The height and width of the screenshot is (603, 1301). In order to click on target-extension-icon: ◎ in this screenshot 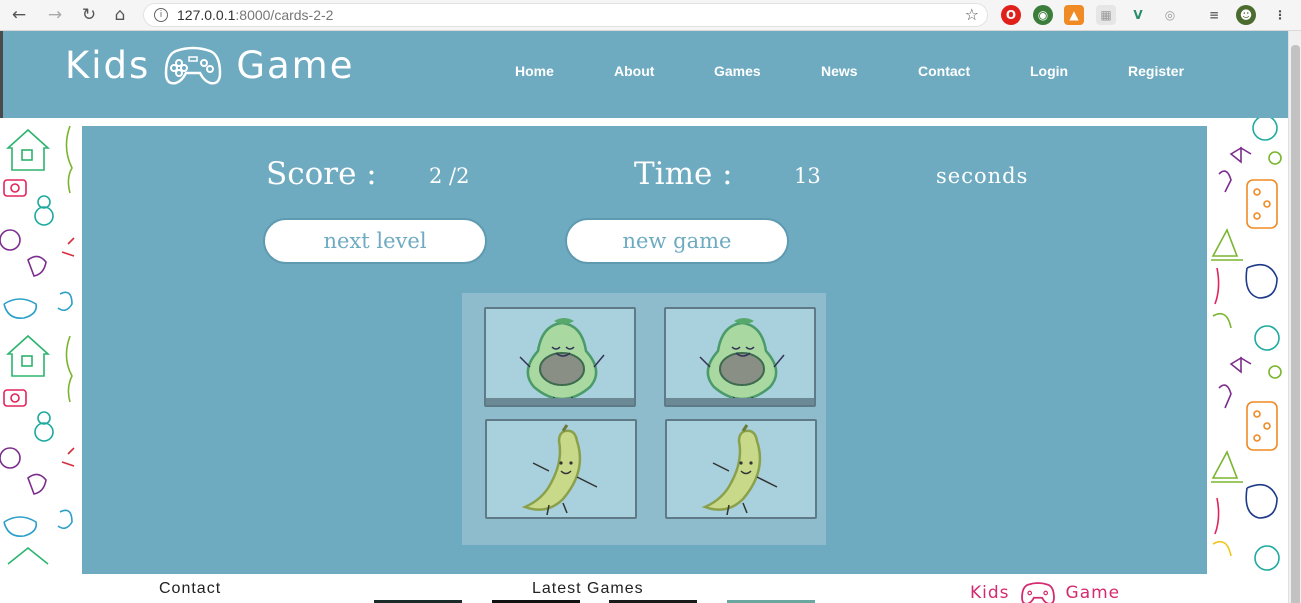, I will do `click(1170, 15)`.